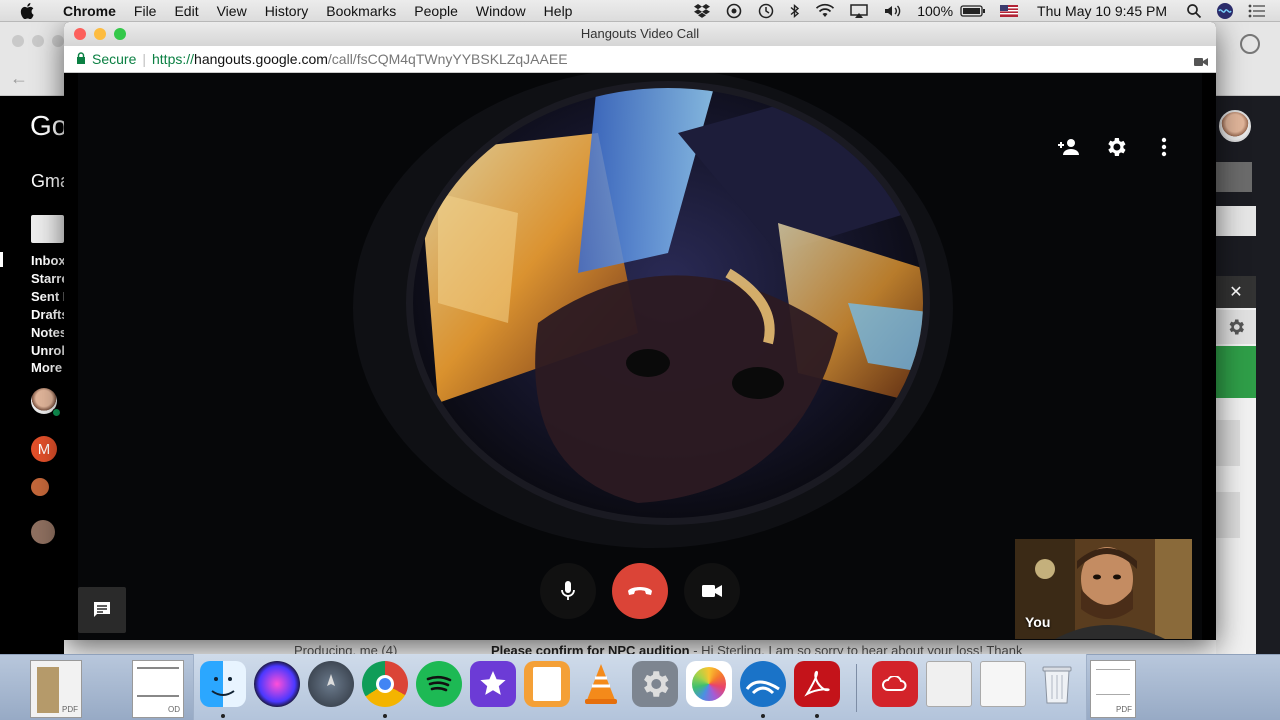  Describe the element at coordinates (47, 332) in the screenshot. I see `sidebar-item-notes: Notes` at that location.